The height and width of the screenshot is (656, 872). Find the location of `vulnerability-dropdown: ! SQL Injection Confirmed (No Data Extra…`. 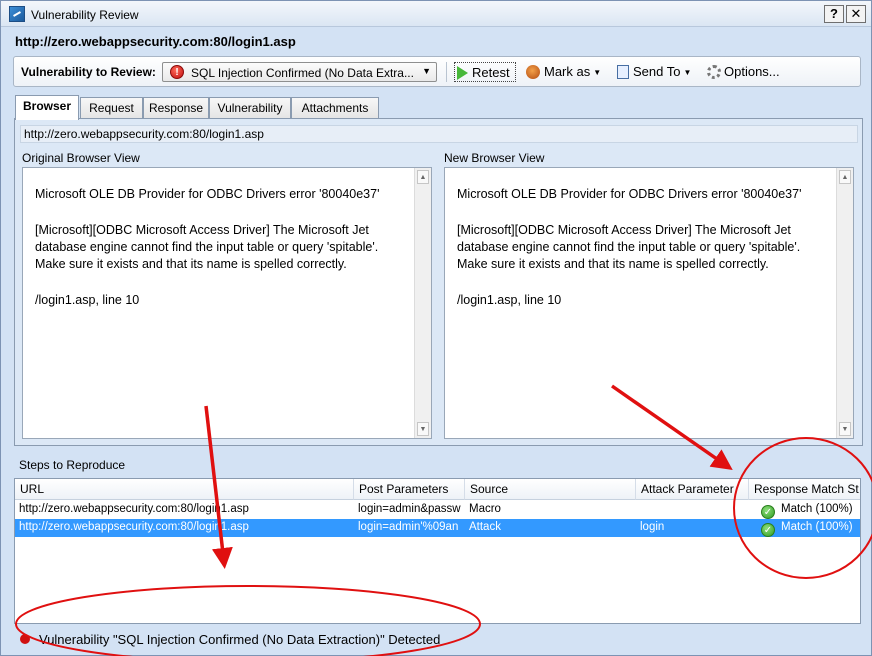

vulnerability-dropdown: ! SQL Injection Confirmed (No Data Extra… is located at coordinates (299, 72).